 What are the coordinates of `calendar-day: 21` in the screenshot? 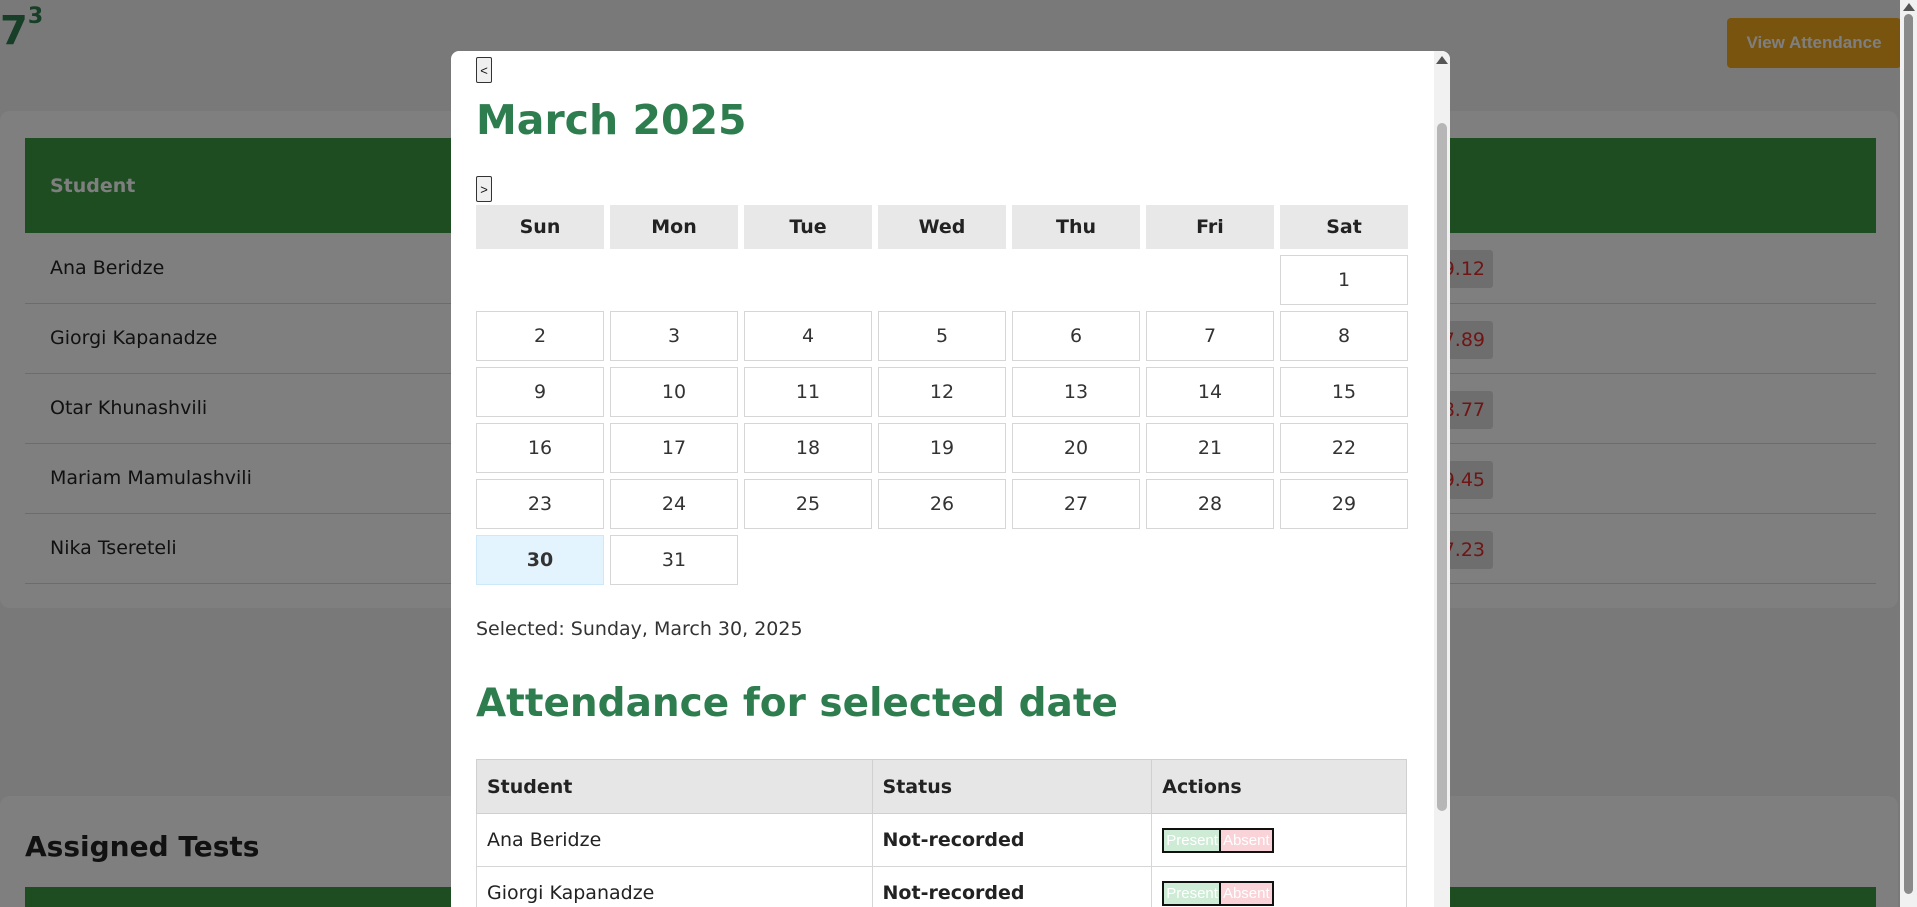 It's located at (1210, 448).